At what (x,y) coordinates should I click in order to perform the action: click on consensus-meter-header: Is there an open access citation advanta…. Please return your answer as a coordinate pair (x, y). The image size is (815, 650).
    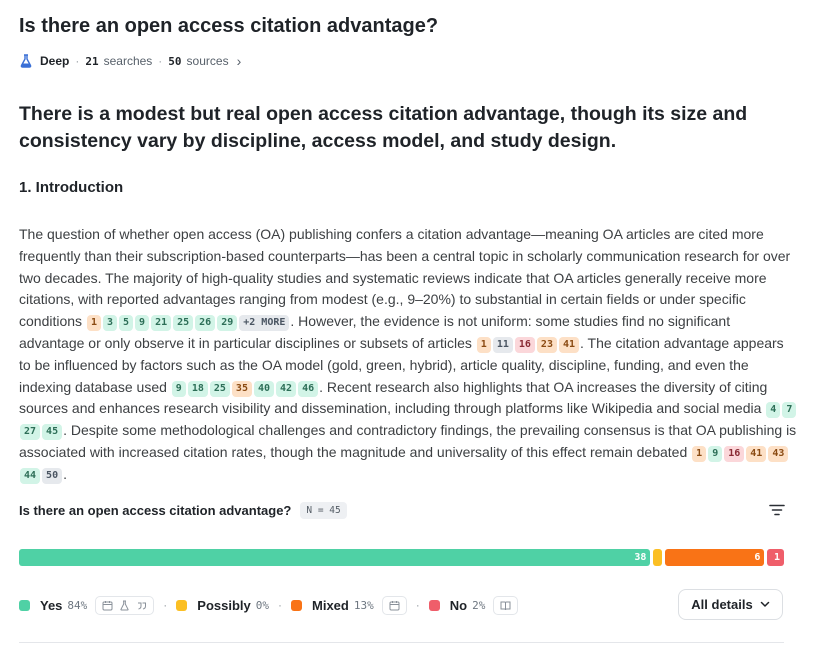
    Looking at the image, I should click on (402, 510).